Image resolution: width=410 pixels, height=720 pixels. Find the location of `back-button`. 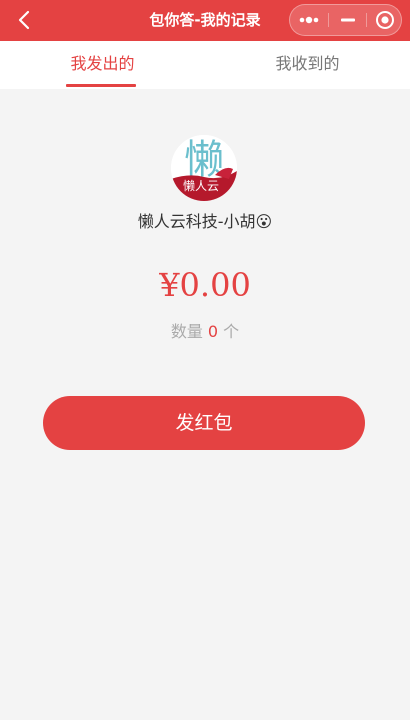

back-button is located at coordinates (25, 20).